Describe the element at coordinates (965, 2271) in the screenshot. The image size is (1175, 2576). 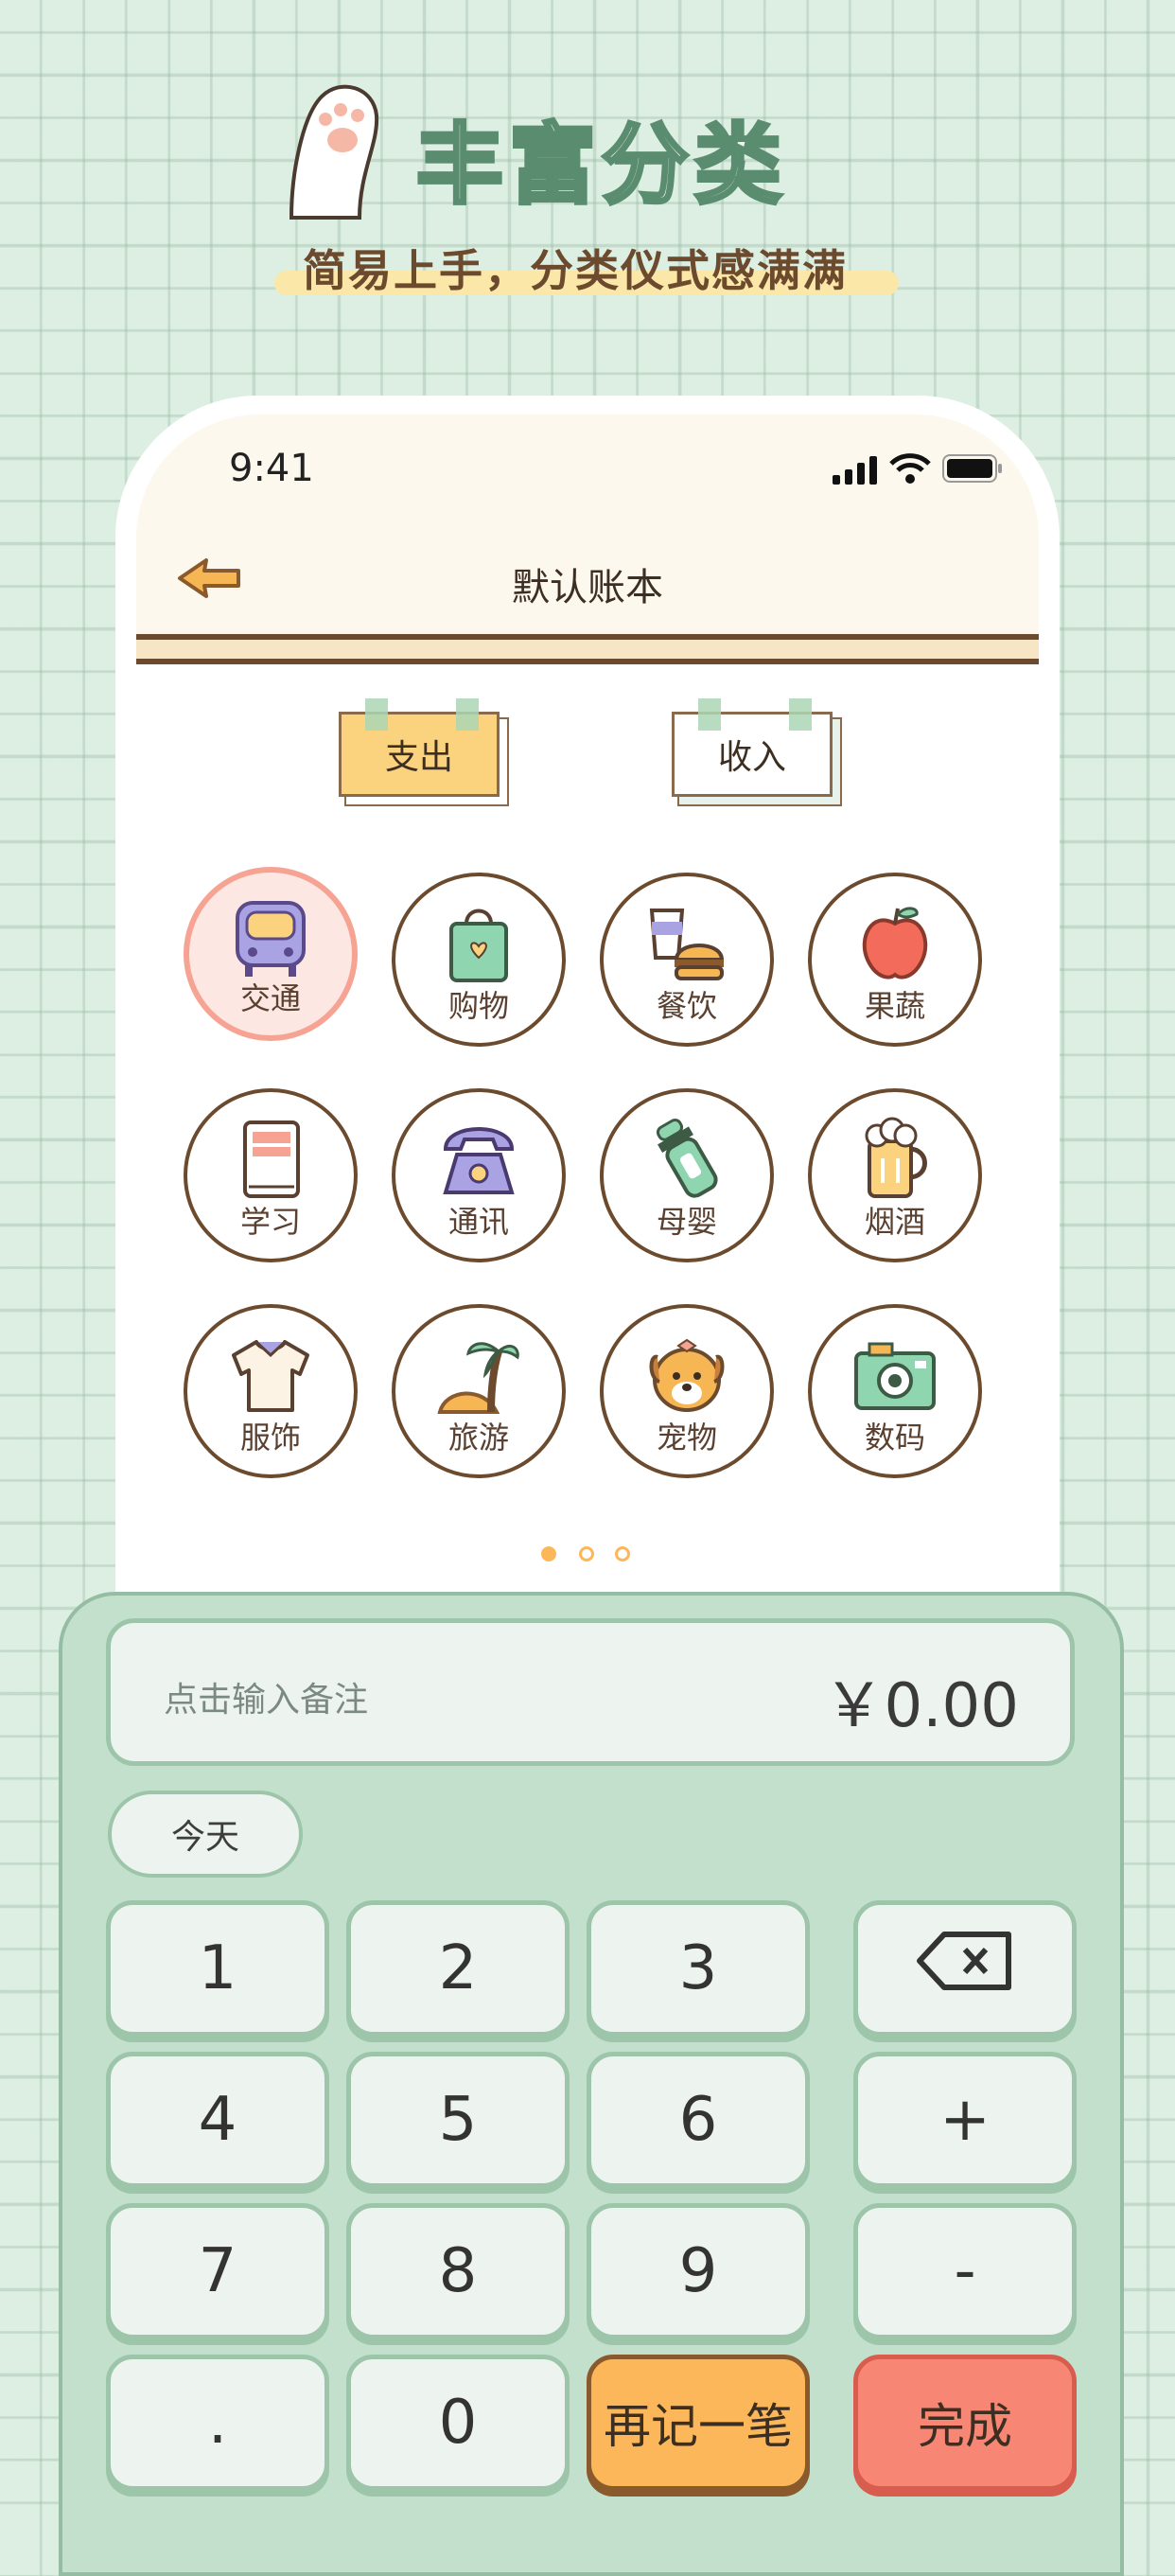
I see `key-minus: -` at that location.